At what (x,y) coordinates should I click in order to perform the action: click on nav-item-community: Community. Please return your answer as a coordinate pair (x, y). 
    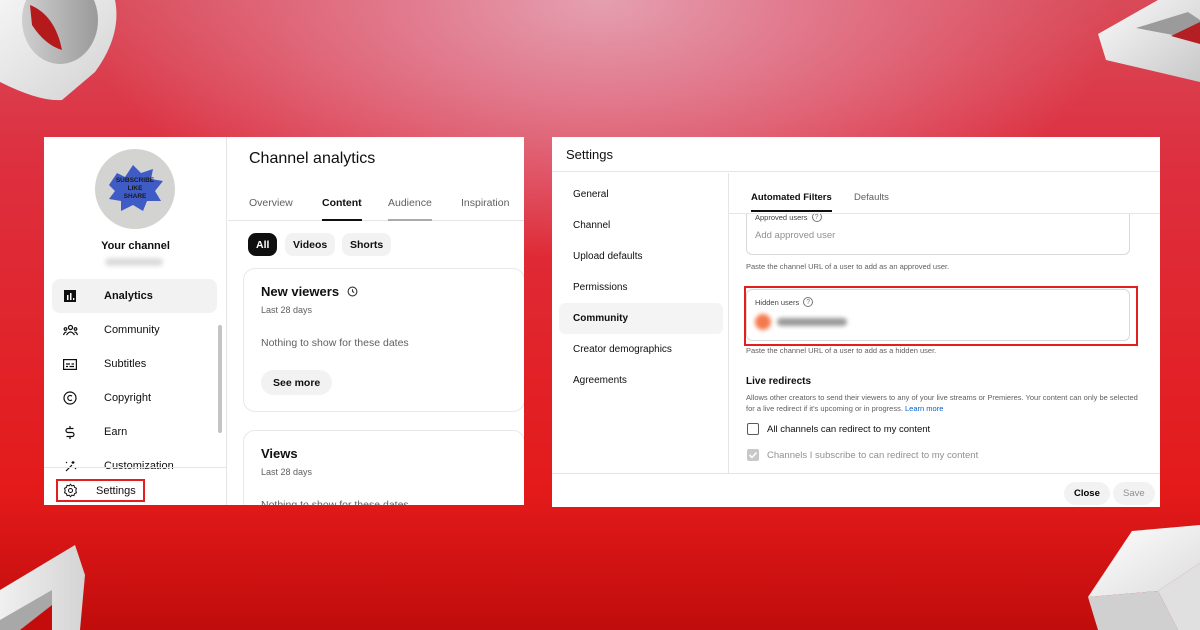
    Looking at the image, I should click on (134, 330).